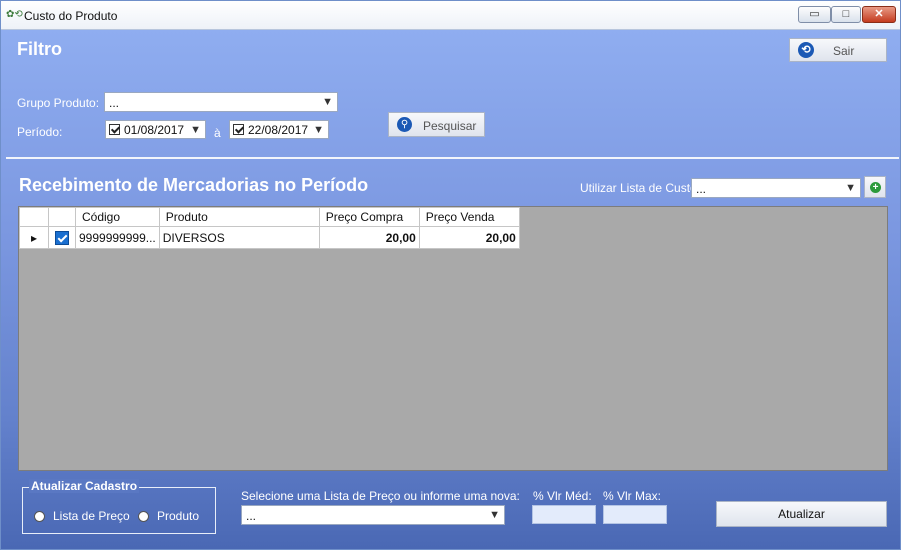 This screenshot has width=901, height=550. Describe the element at coordinates (450, 15) in the screenshot. I see `title-bar: ✿⟲ Custo do Produto ▭ □ ✕` at that location.